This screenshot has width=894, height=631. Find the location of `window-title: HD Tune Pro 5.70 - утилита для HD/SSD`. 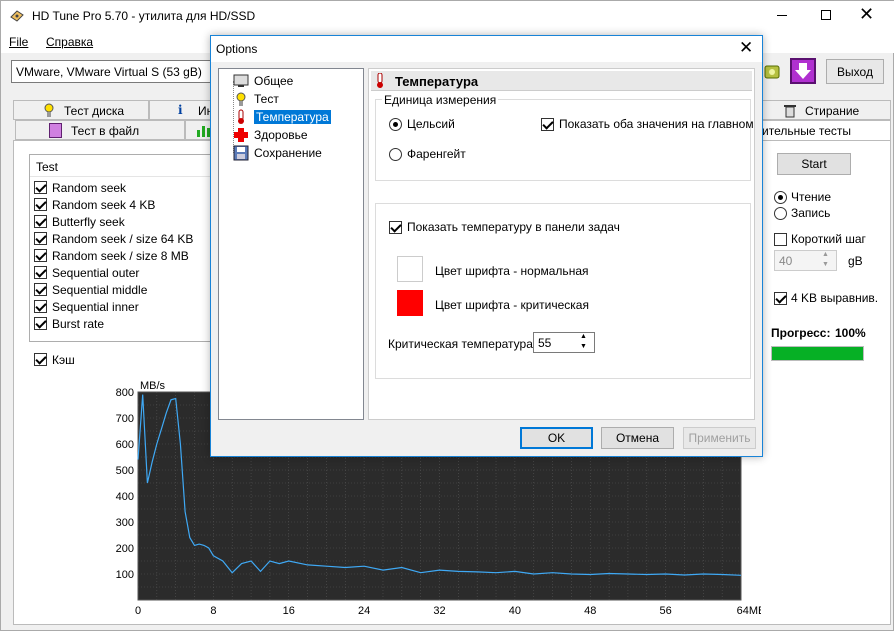

window-title: HD Tune Pro 5.70 - утилита для HD/SSD is located at coordinates (144, 16).